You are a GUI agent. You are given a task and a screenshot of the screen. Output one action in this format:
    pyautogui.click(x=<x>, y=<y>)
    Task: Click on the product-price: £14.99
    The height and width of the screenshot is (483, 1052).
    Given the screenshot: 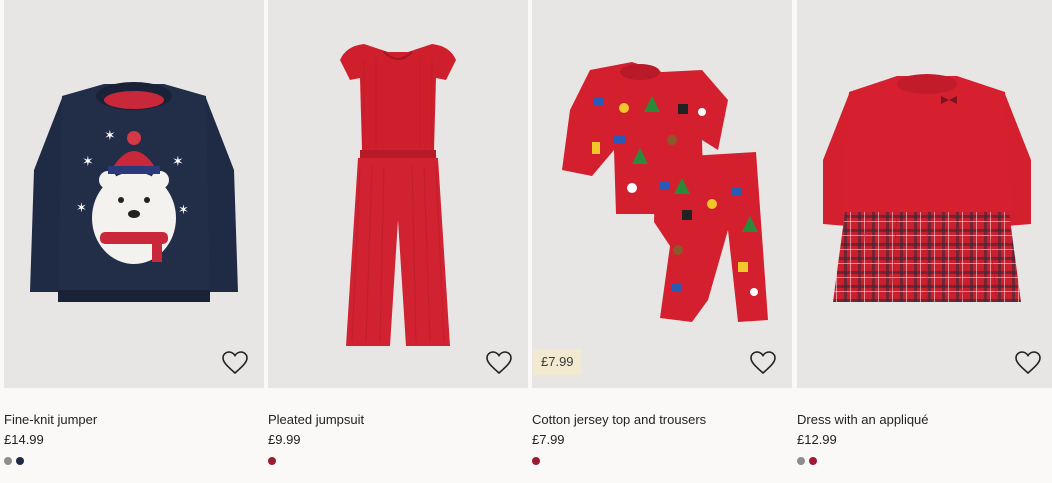 What is the action you would take?
    pyautogui.click(x=24, y=439)
    